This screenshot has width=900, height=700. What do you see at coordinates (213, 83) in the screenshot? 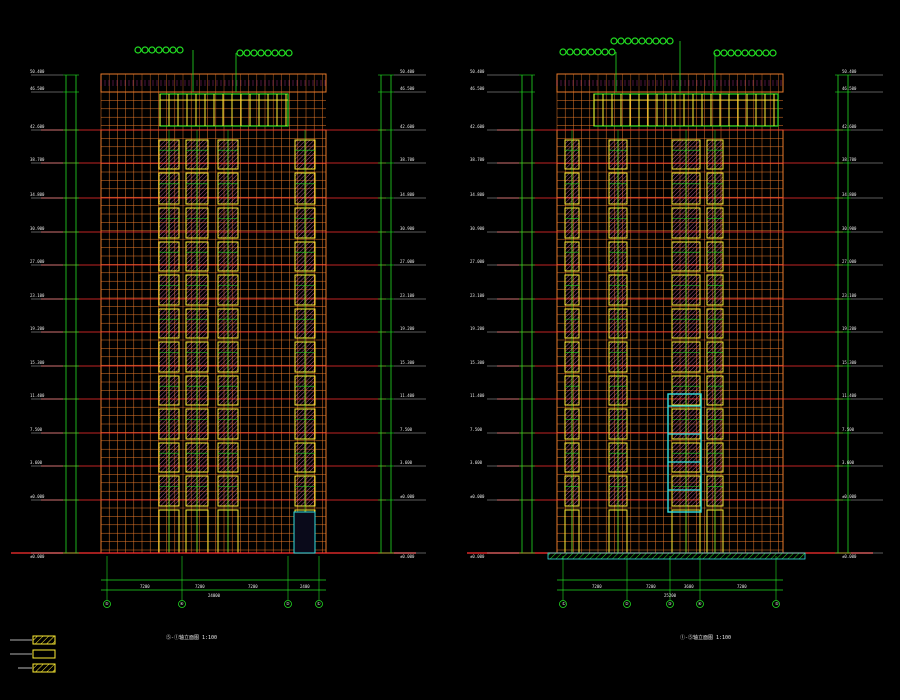
I see `roof-parapet` at bounding box center [213, 83].